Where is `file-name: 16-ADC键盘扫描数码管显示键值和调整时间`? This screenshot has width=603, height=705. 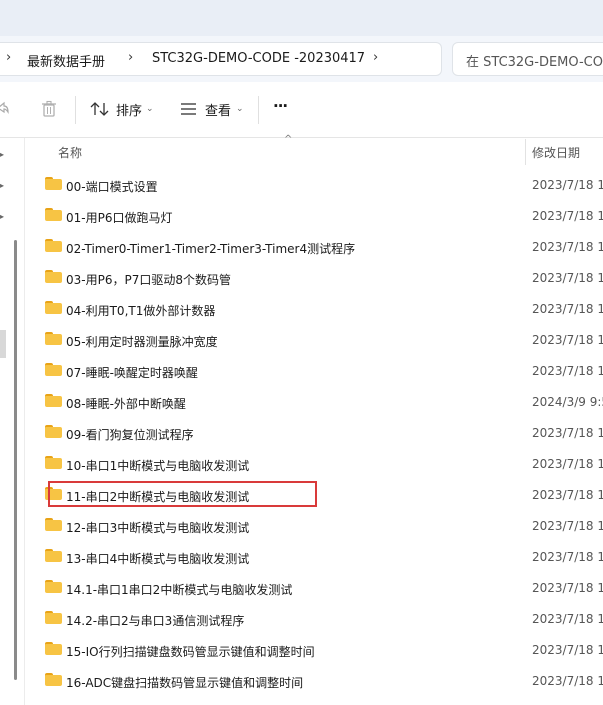
file-name: 16-ADC键盘扫描数码管显示键值和调整时间 is located at coordinates (185, 683).